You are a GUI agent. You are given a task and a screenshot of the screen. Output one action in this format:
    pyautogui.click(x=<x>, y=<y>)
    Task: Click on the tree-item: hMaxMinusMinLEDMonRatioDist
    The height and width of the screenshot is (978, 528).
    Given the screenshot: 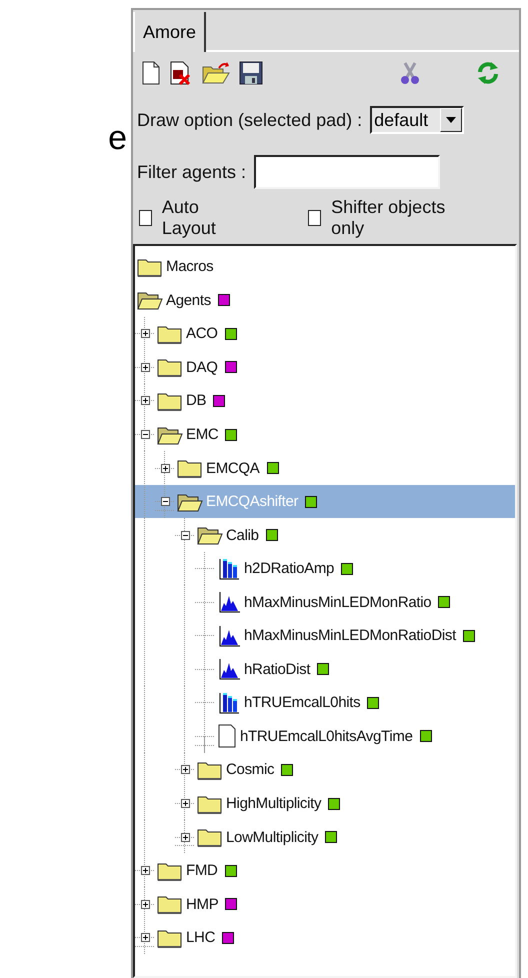 What is the action you would take?
    pyautogui.click(x=325, y=636)
    